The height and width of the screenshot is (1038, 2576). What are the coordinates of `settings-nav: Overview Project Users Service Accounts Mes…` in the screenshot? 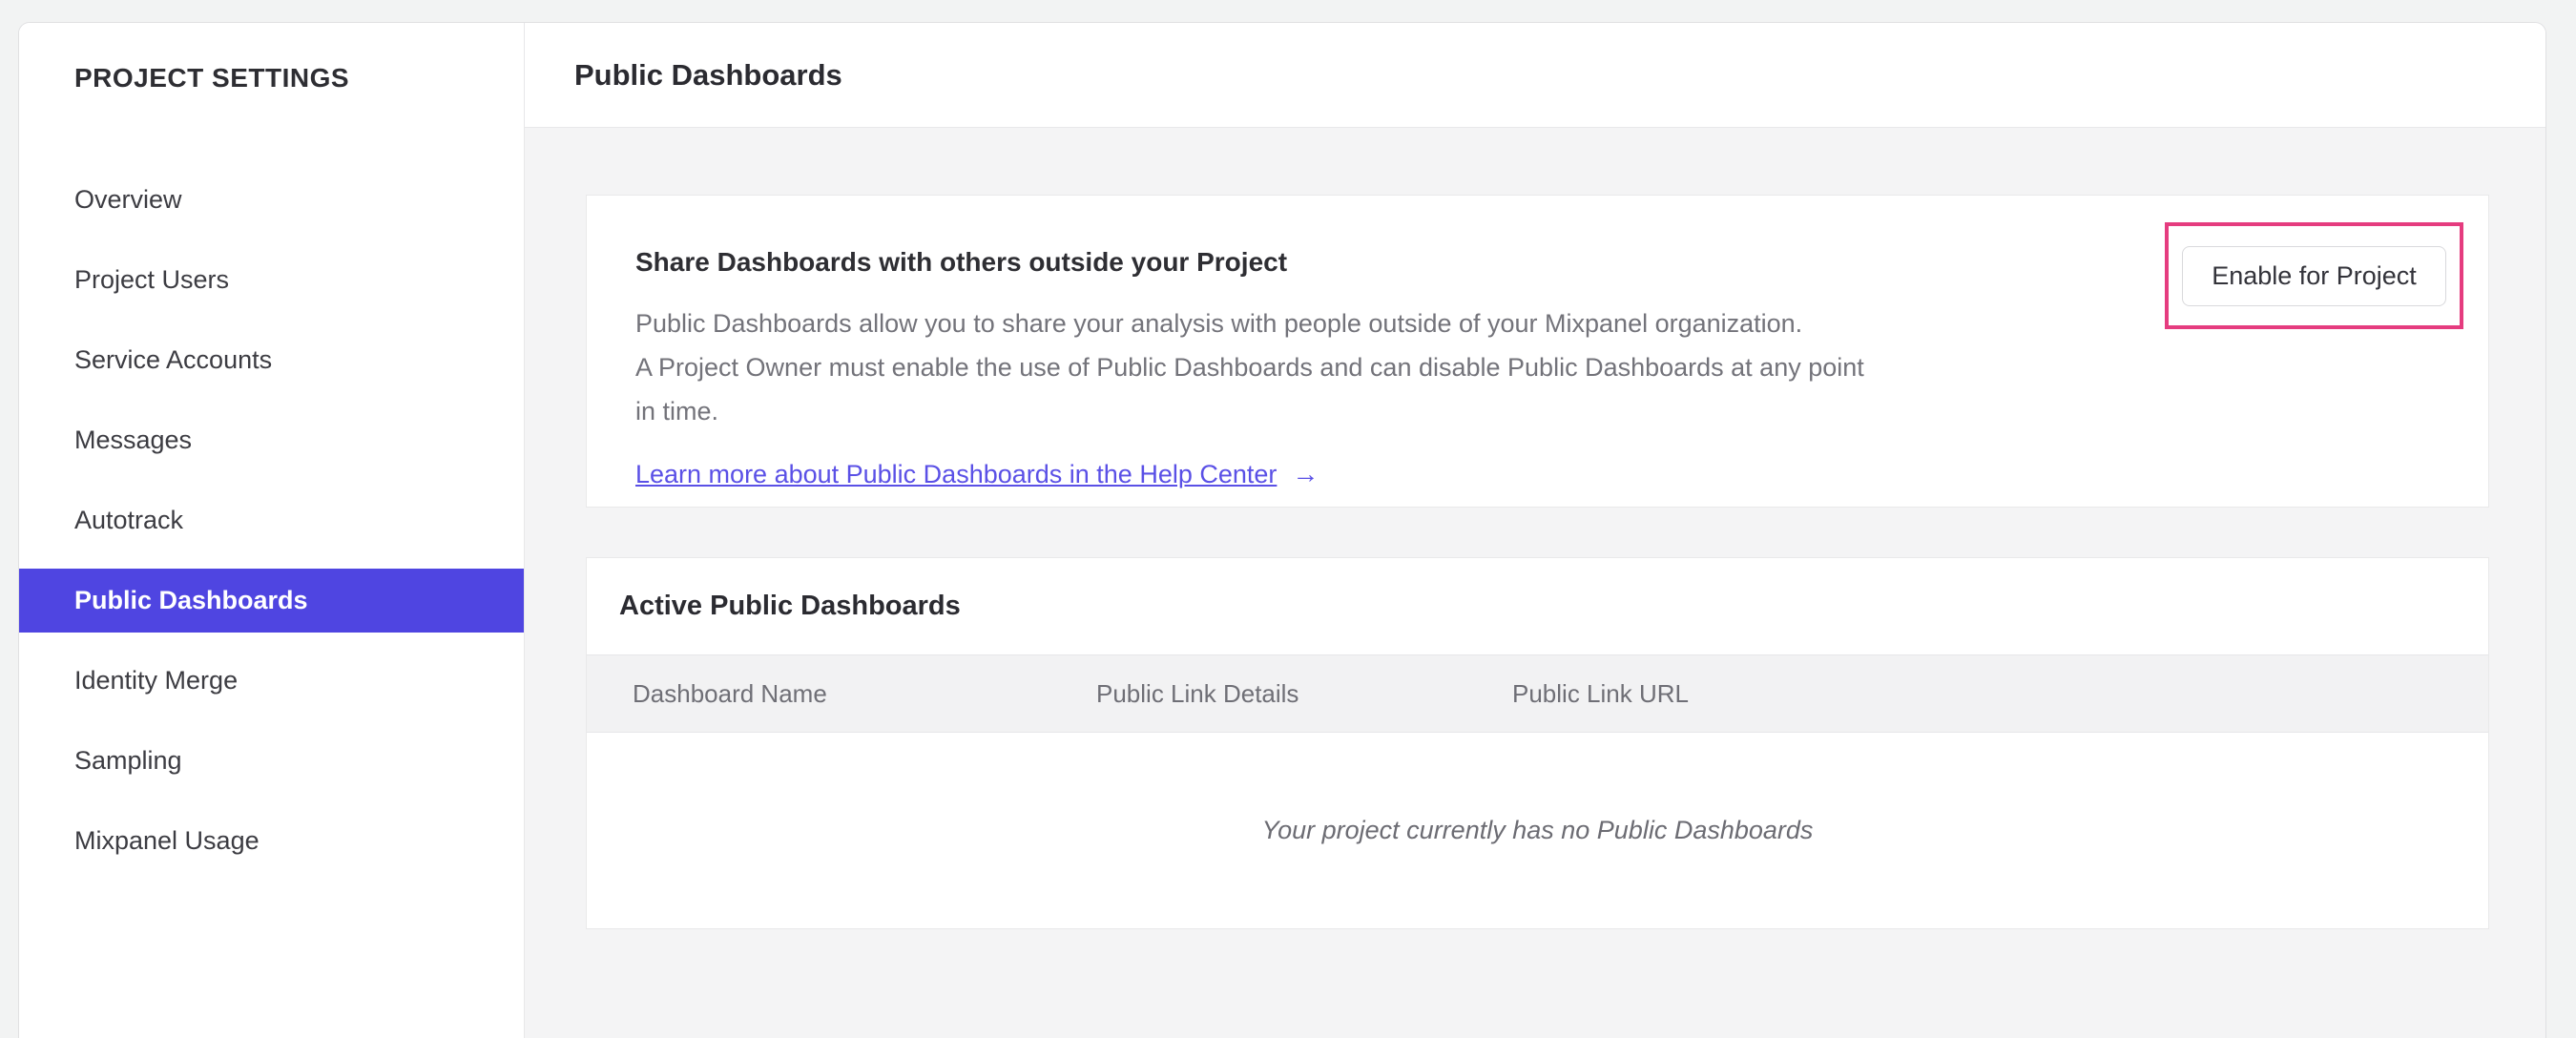 It's located at (271, 520).